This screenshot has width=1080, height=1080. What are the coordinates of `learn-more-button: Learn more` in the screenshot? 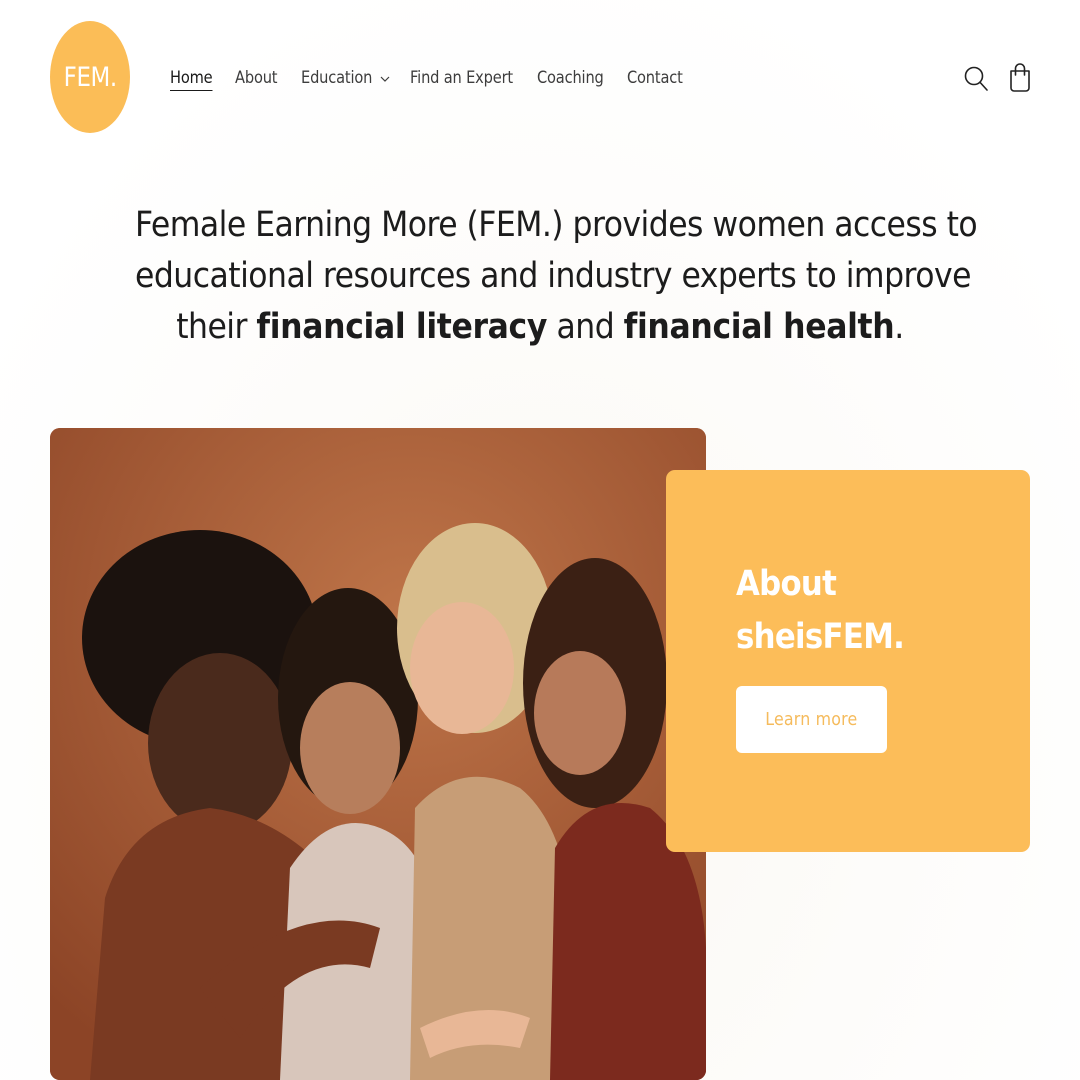 It's located at (811, 719).